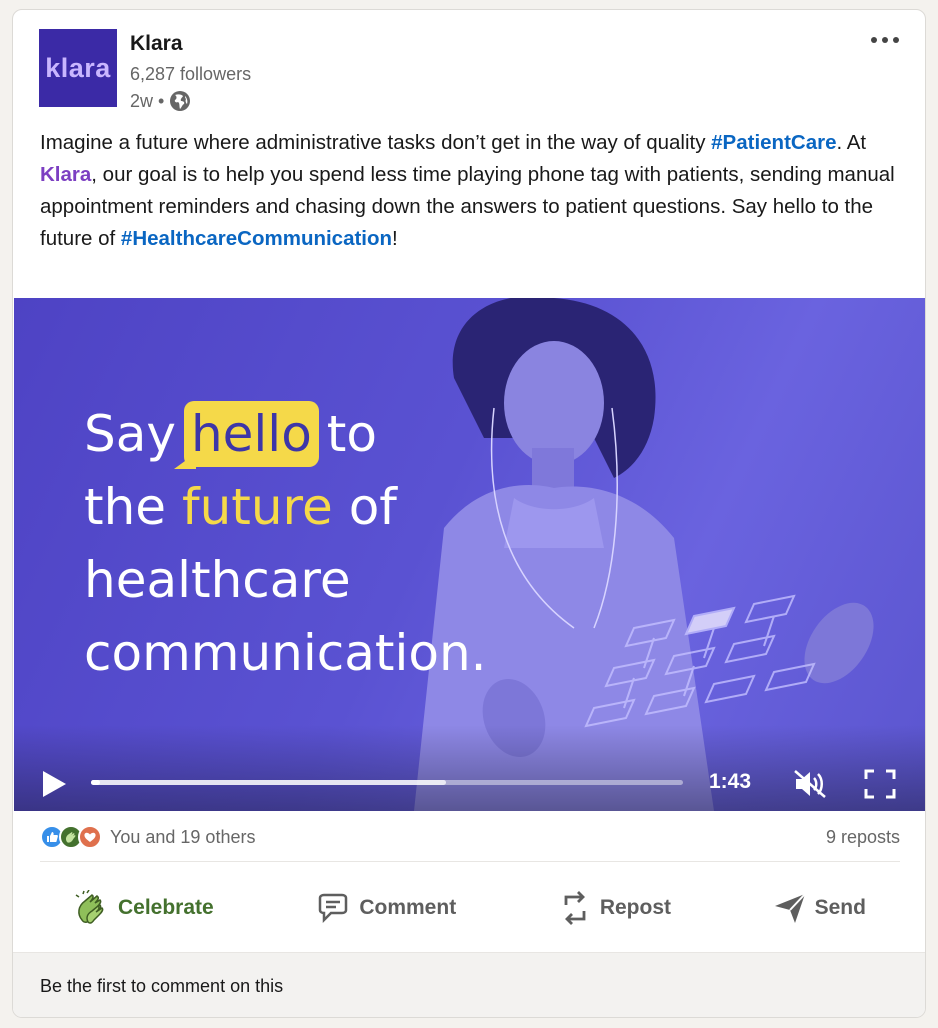 This screenshot has height=1028, width=938. Describe the element at coordinates (469, 984) in the screenshot. I see `comments-footer: Be the first to comment on this` at that location.